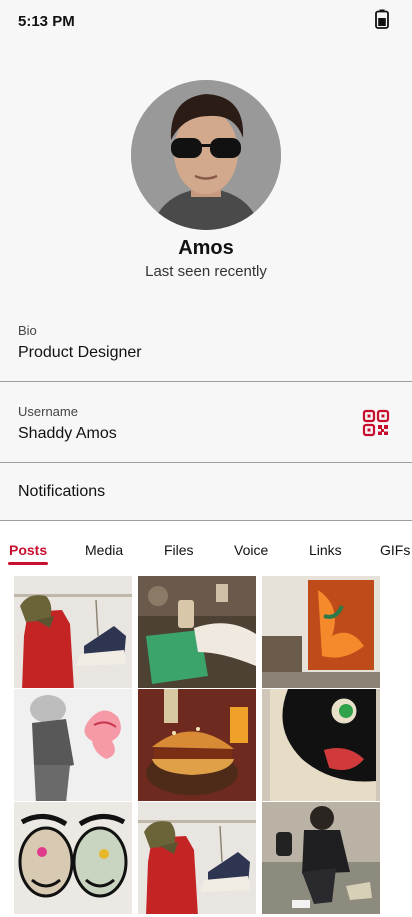 The width and height of the screenshot is (412, 917). What do you see at coordinates (48, 411) in the screenshot?
I see `username-caption: Username` at bounding box center [48, 411].